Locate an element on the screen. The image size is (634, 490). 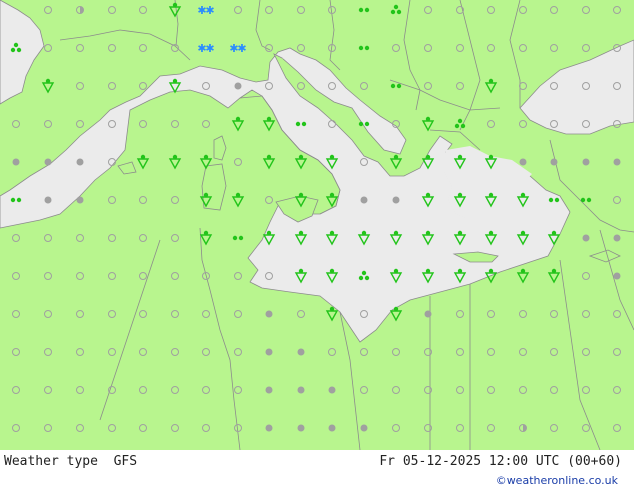
forecast-time: Fr 05-12-2025 12:00 UTC (00+60) is located at coordinates (500, 461).